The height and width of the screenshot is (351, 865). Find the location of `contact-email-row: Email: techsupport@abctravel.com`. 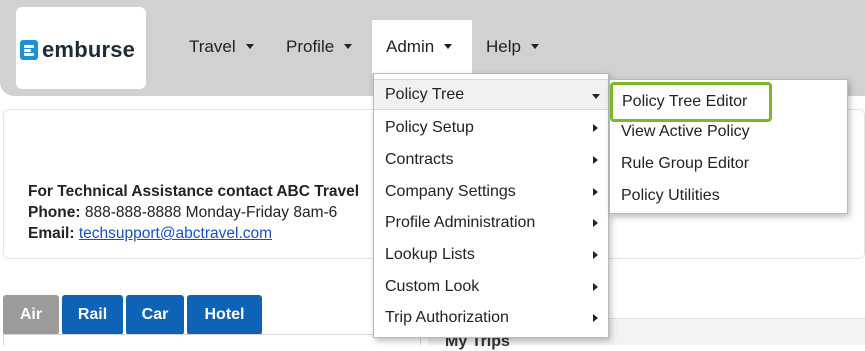

contact-email-row: Email: techsupport@abctravel.com is located at coordinates (193, 233).